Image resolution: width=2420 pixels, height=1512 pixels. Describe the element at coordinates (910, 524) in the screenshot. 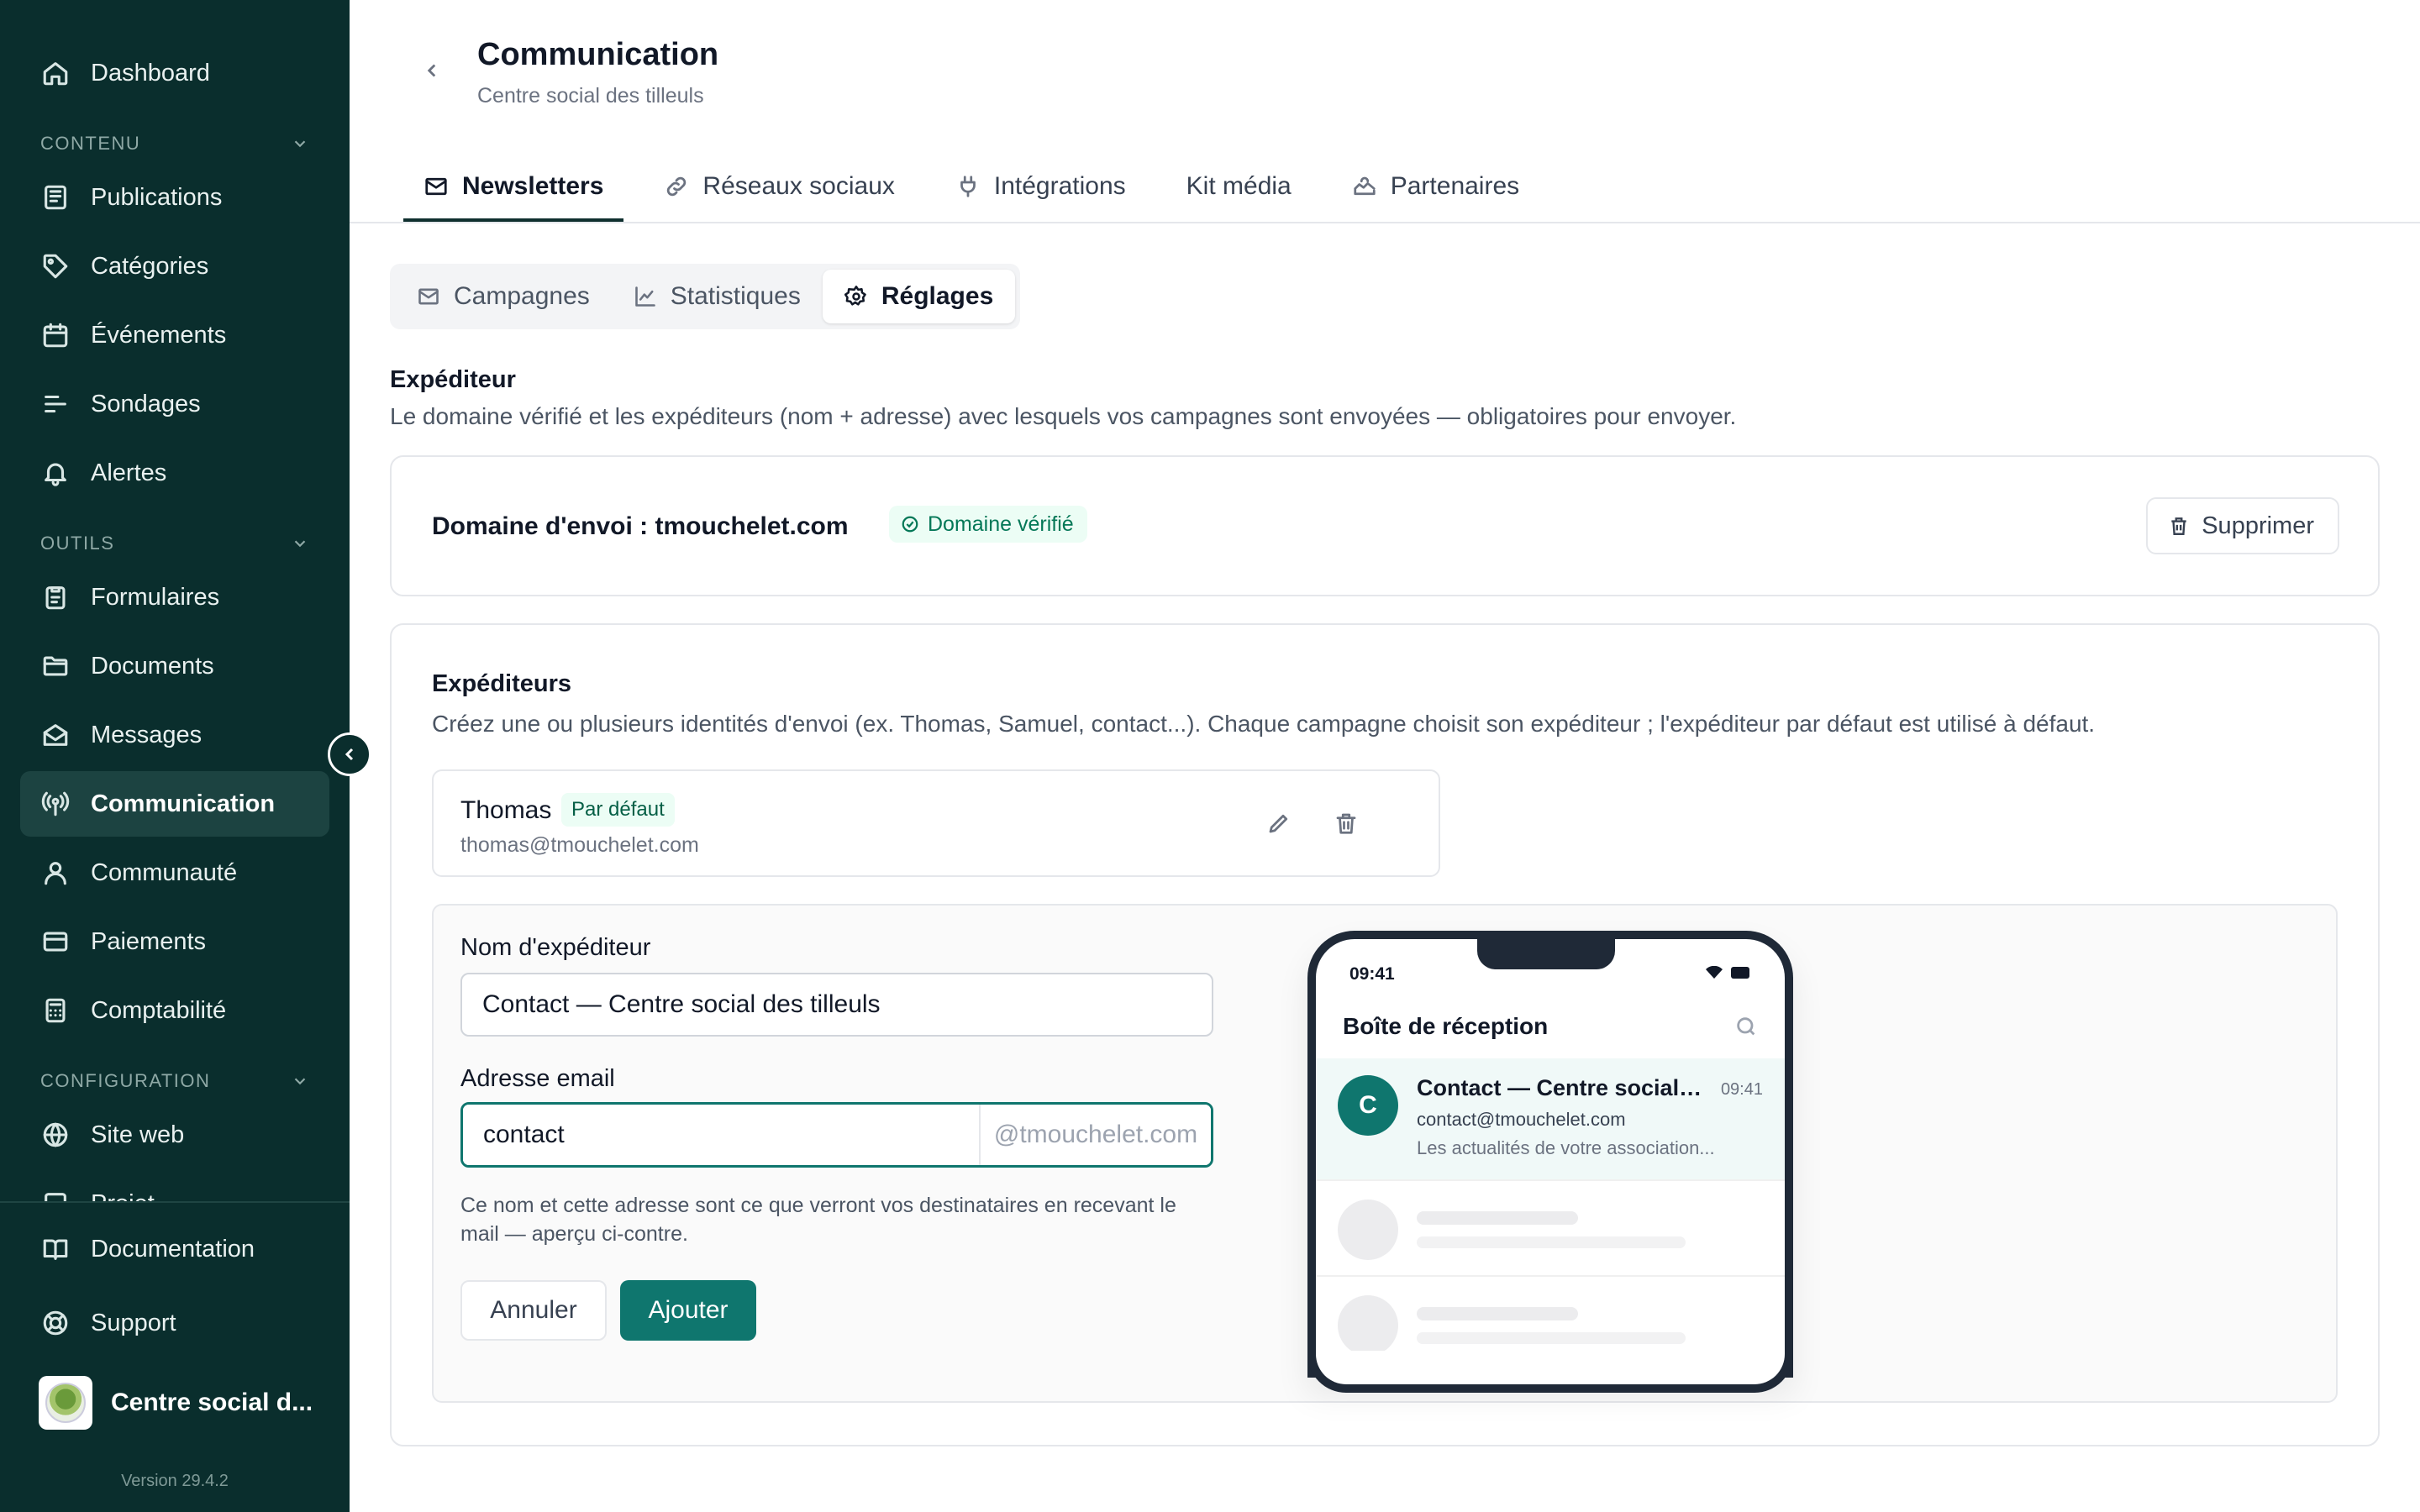

I see `check-circle-icon` at that location.